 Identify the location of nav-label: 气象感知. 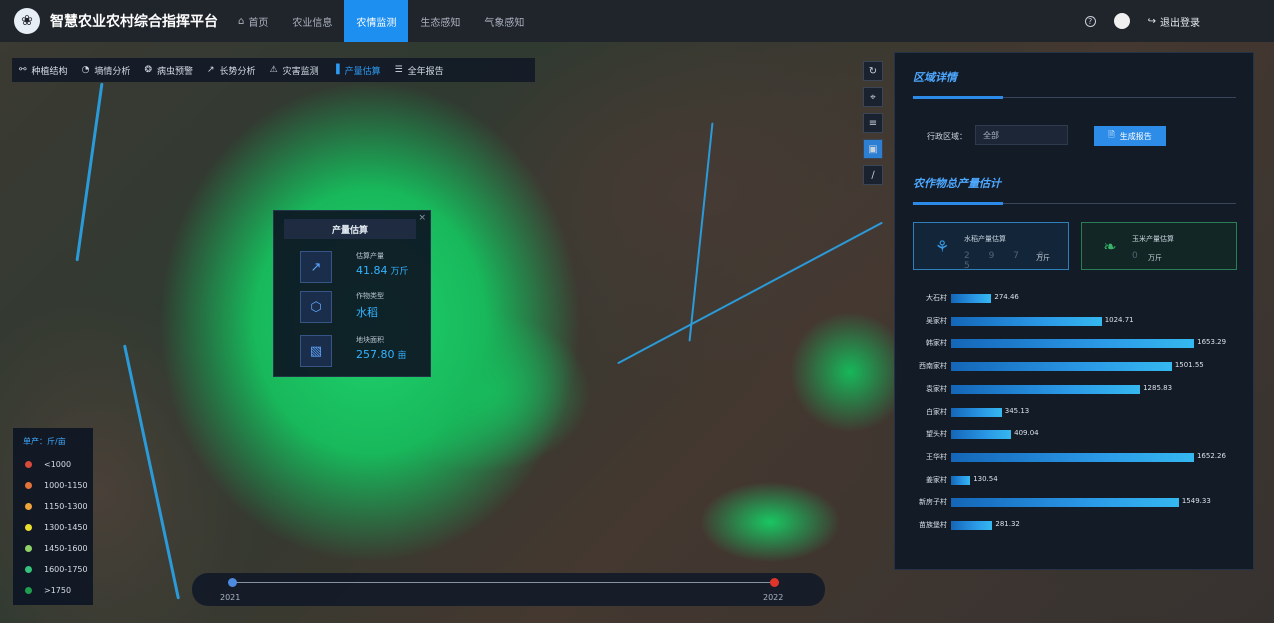
(504, 23).